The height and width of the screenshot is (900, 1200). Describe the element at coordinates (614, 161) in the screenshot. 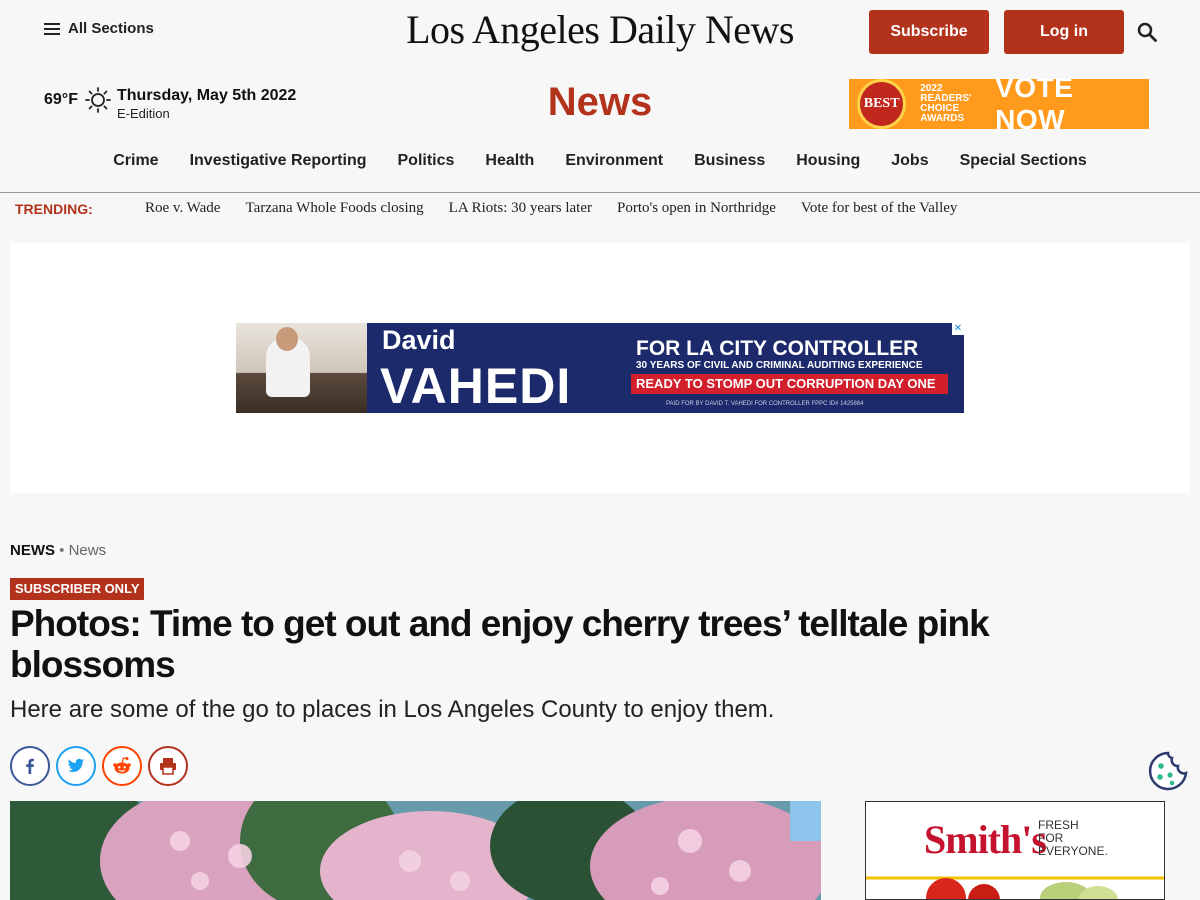

I see `nav-item-environment: Environment` at that location.